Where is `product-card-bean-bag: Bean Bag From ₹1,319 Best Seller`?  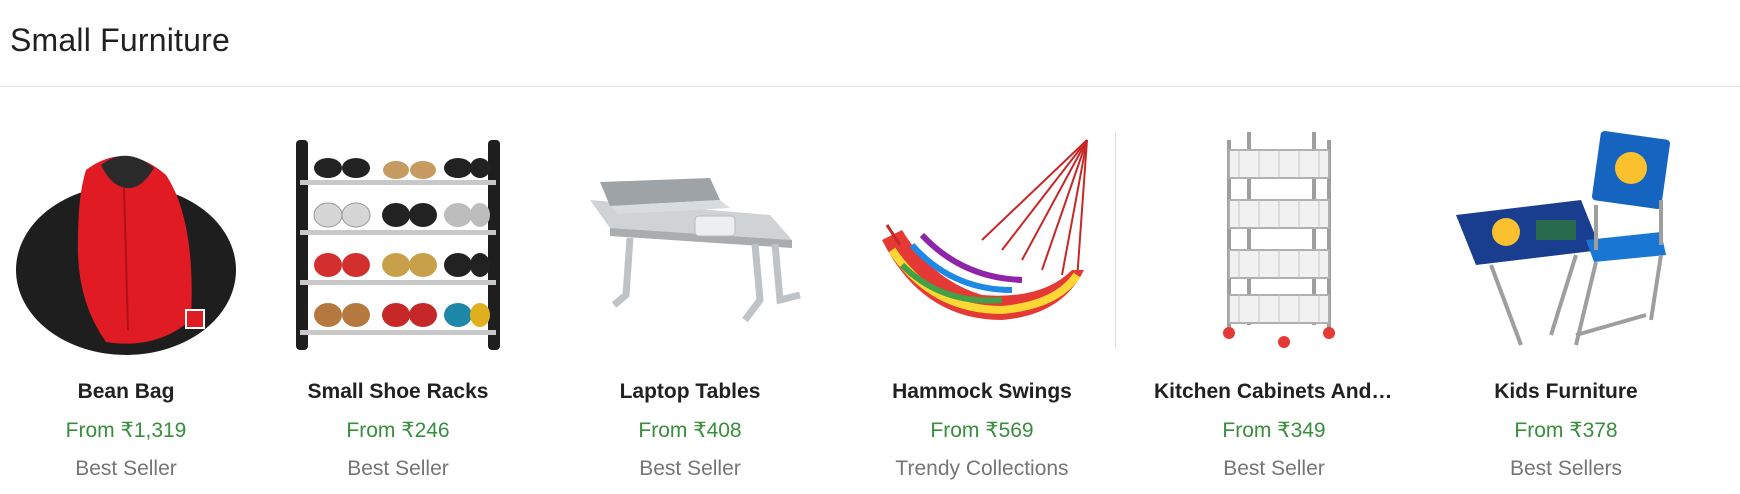
product-card-bean-bag: Bean Bag From ₹1,319 Best Seller is located at coordinates (126, 291).